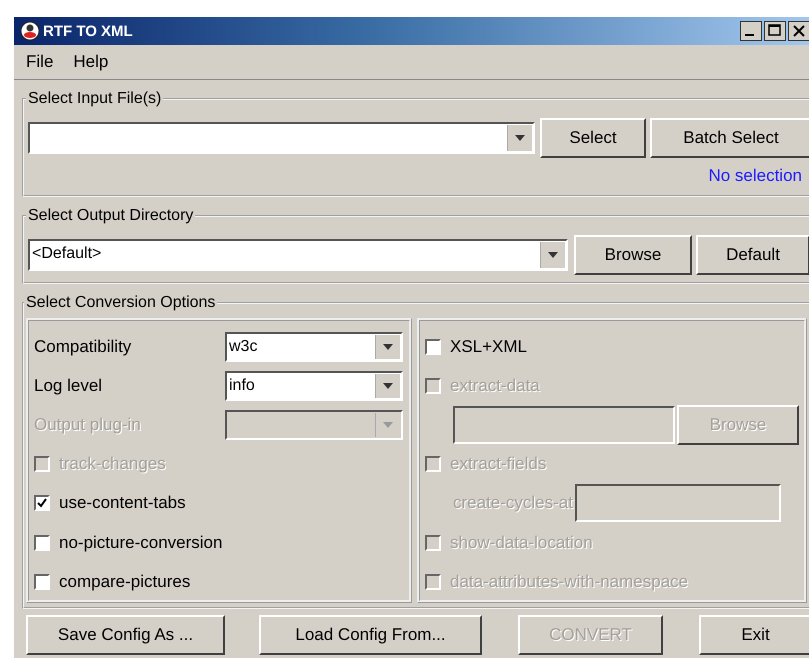 This screenshot has width=809, height=658. What do you see at coordinates (83, 346) in the screenshot?
I see `option-label: Compatibility` at bounding box center [83, 346].